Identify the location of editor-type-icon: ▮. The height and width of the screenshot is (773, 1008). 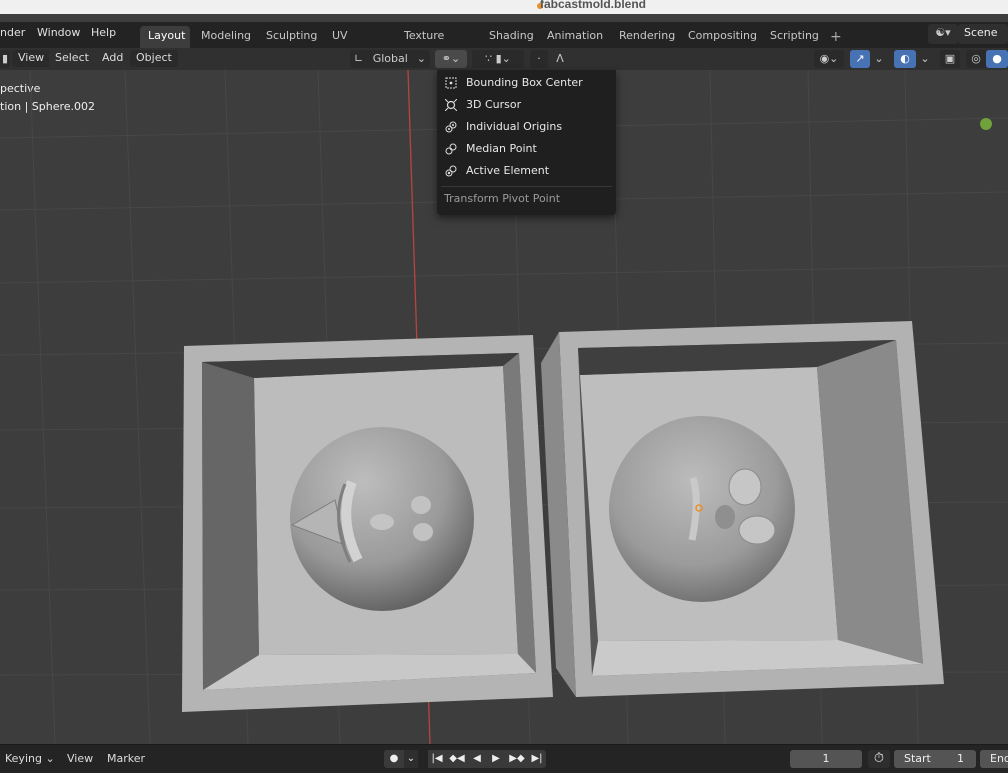
(5, 59).